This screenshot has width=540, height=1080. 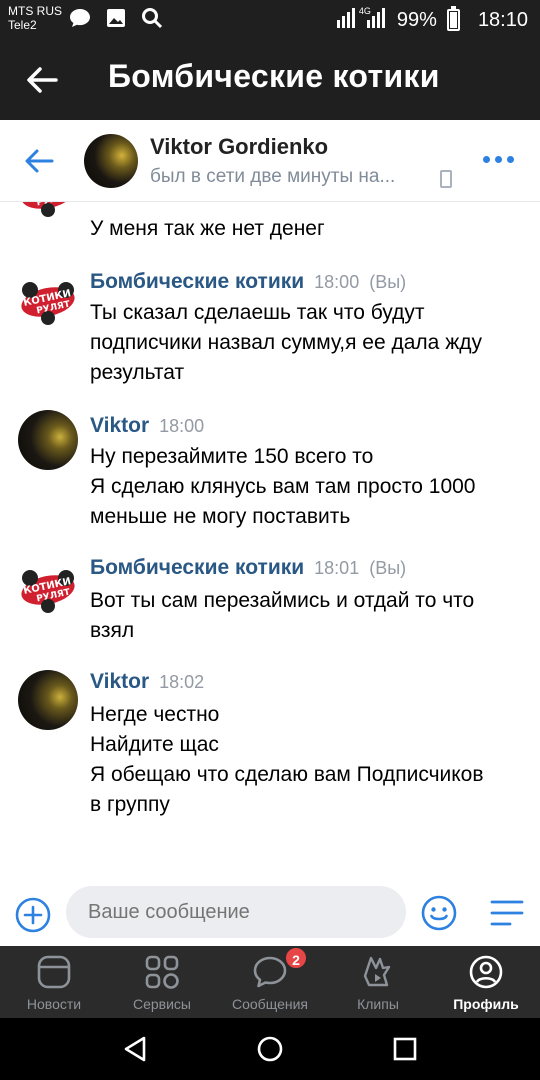 What do you see at coordinates (364, 11) in the screenshot?
I see `network-type: 4G` at bounding box center [364, 11].